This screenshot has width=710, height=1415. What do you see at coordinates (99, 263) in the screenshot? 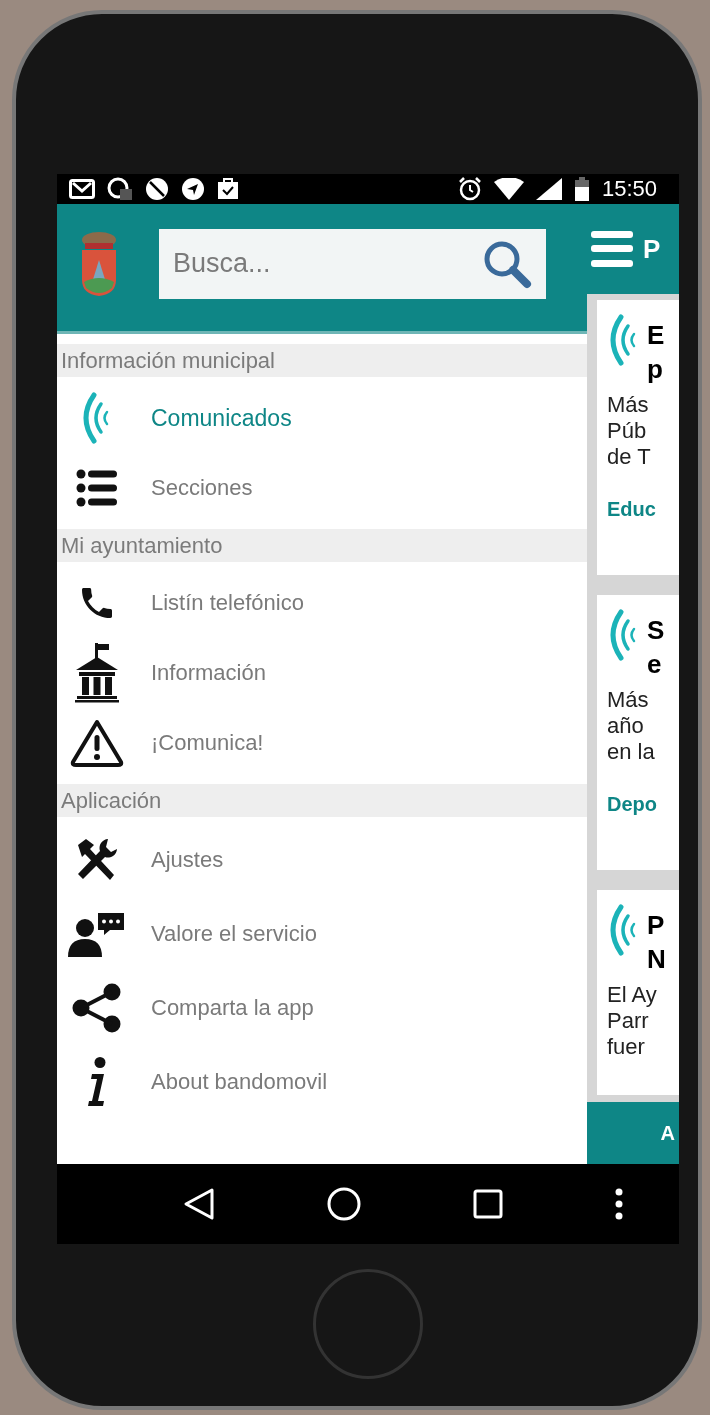
I see `coat-of-arms-icon` at bounding box center [99, 263].